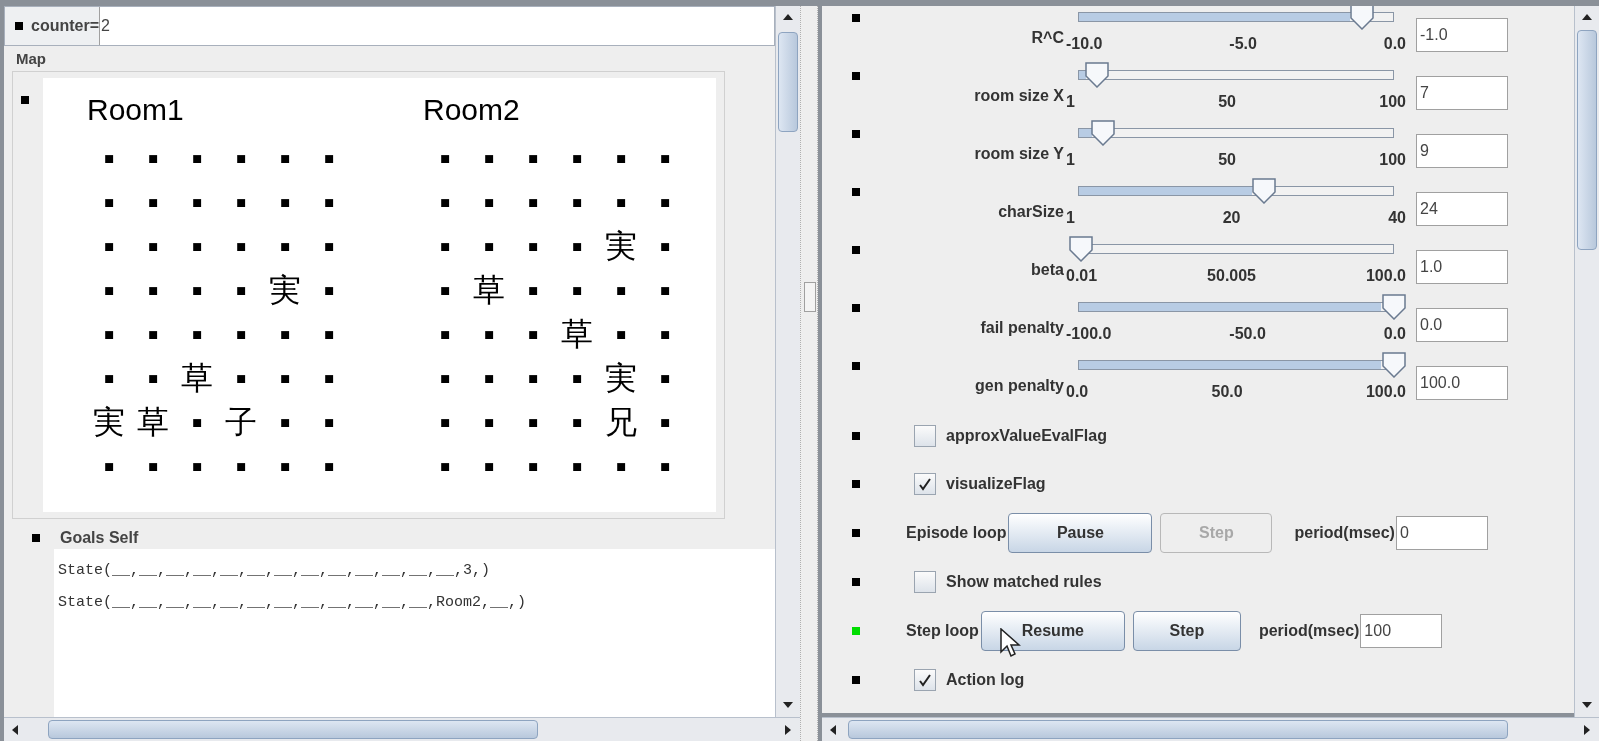 The height and width of the screenshot is (741, 1599). I want to click on value-field: 1.0, so click(1462, 267).